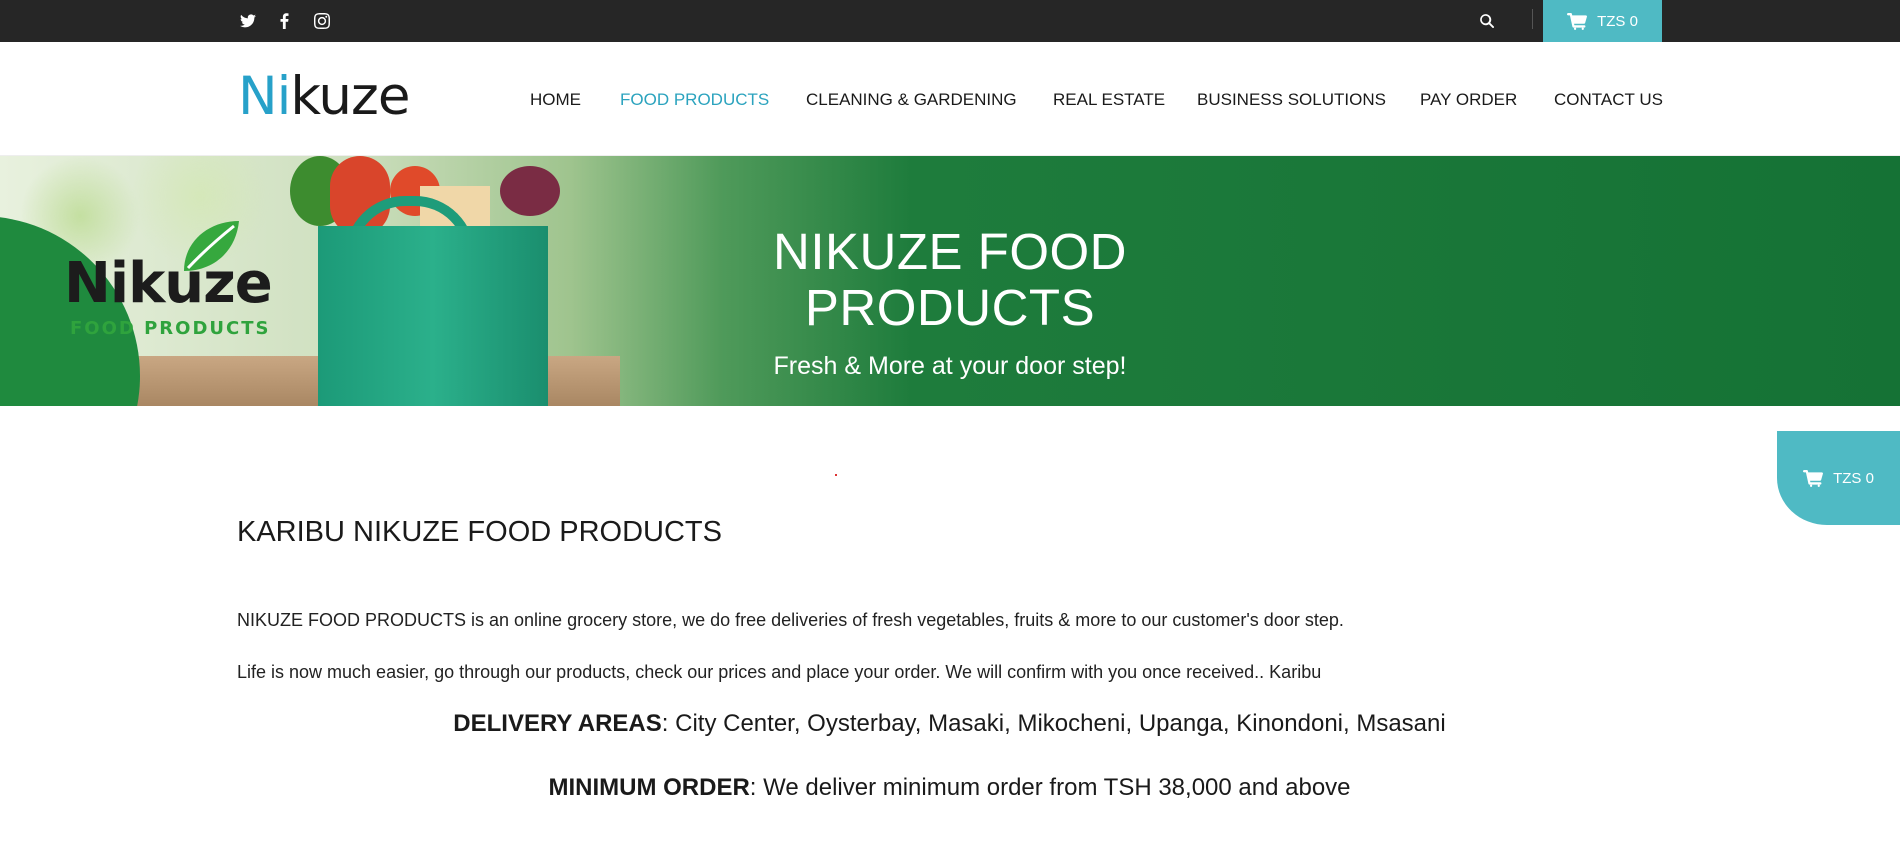 The image size is (1900, 841). What do you see at coordinates (284, 21) in the screenshot?
I see `facebook-icon` at bounding box center [284, 21].